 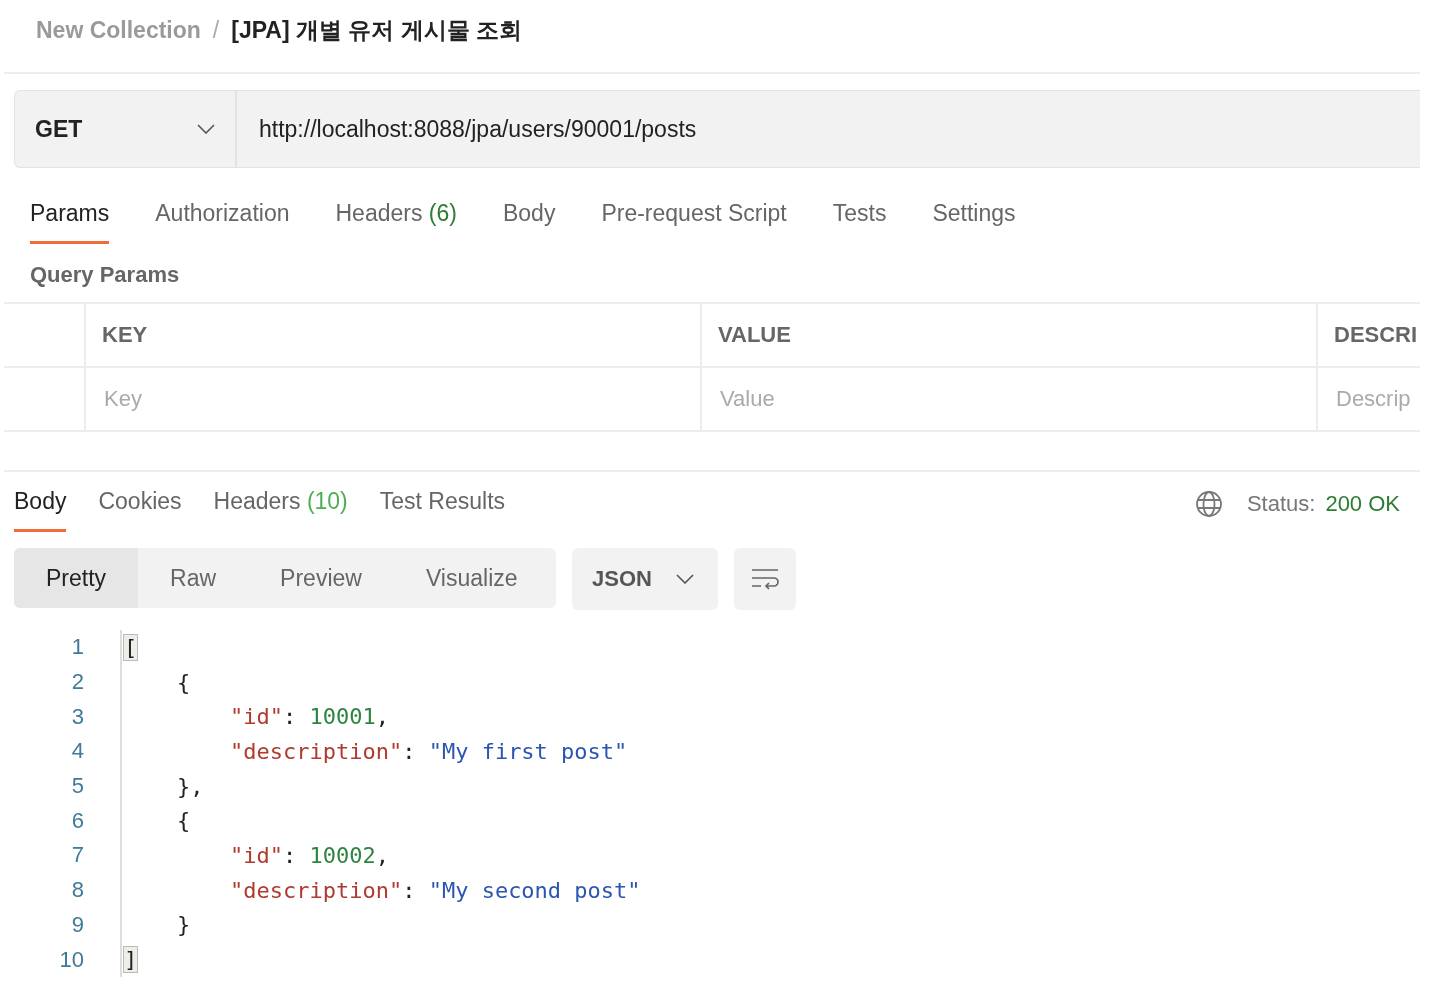 What do you see at coordinates (974, 222) in the screenshot?
I see `request-tab: Settings` at bounding box center [974, 222].